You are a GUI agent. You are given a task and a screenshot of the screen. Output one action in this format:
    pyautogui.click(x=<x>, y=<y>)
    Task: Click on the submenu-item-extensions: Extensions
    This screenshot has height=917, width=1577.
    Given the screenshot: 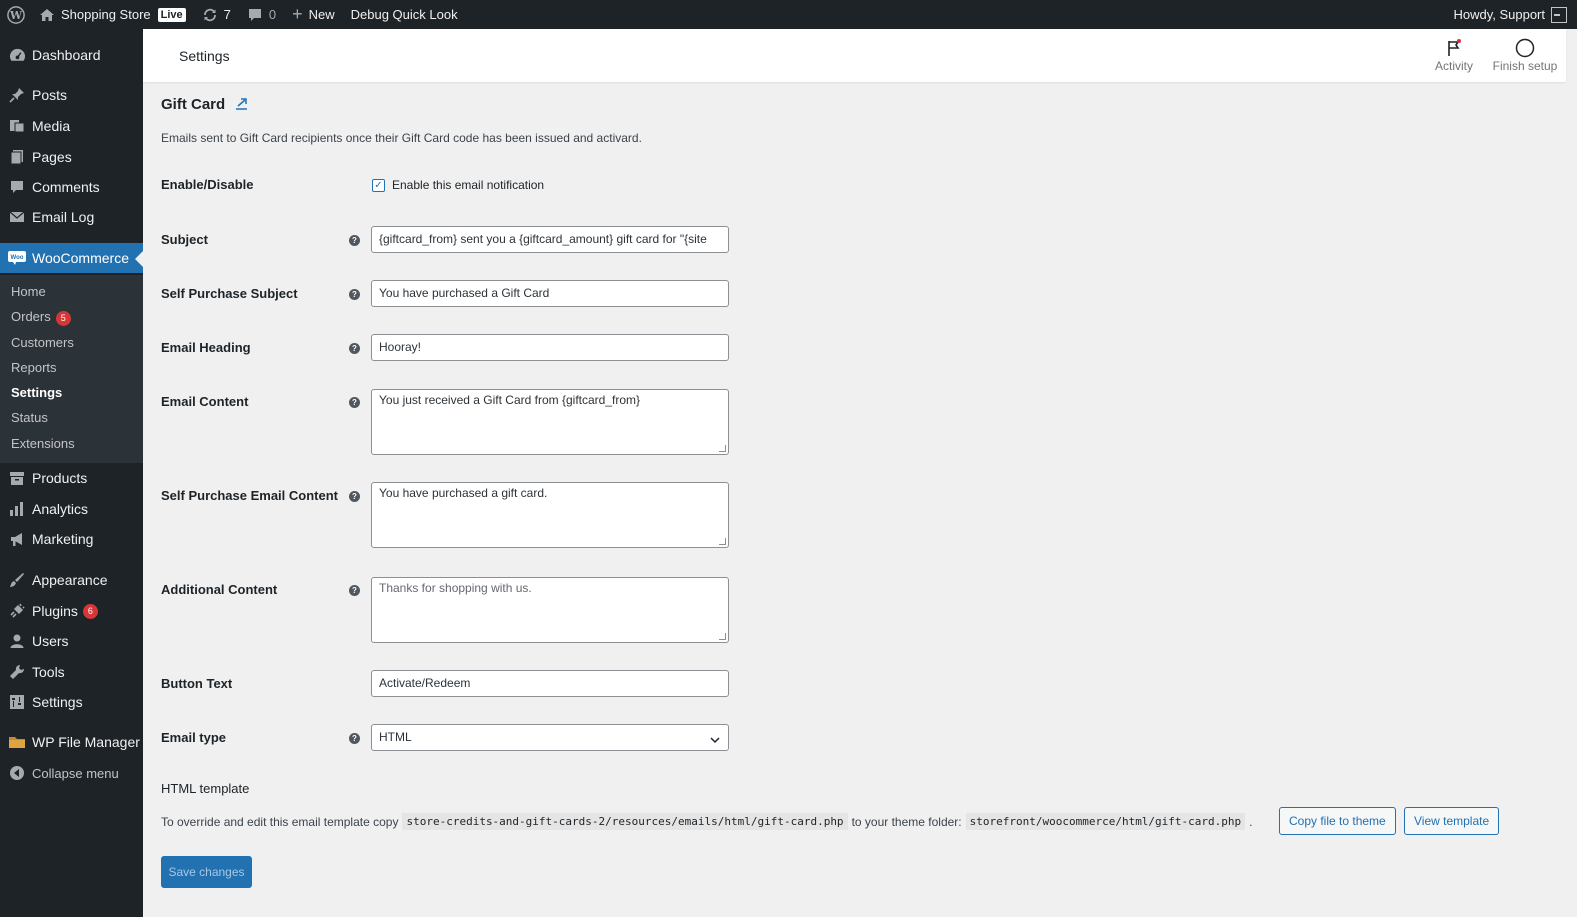 What is the action you would take?
    pyautogui.click(x=43, y=443)
    